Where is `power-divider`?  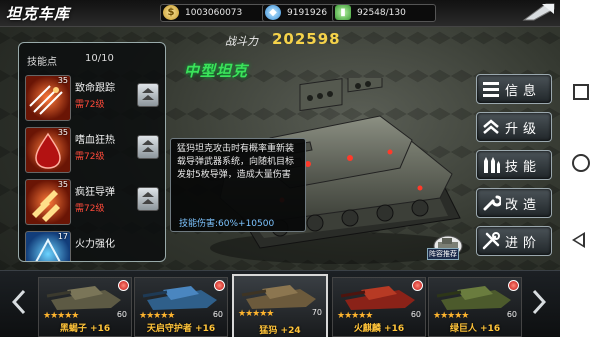
power-divider is located at coordinates (275, 51).